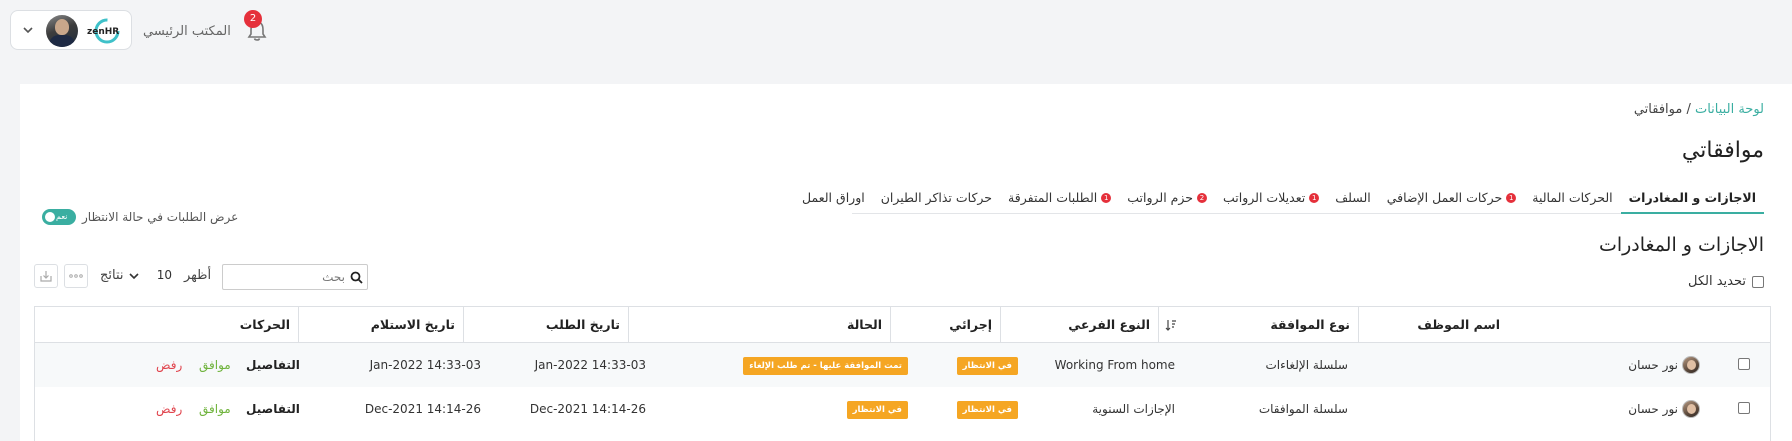 The height and width of the screenshot is (441, 1792). Describe the element at coordinates (545, 325) in the screenshot. I see `col-request-date: تاريخ الطلب` at that location.